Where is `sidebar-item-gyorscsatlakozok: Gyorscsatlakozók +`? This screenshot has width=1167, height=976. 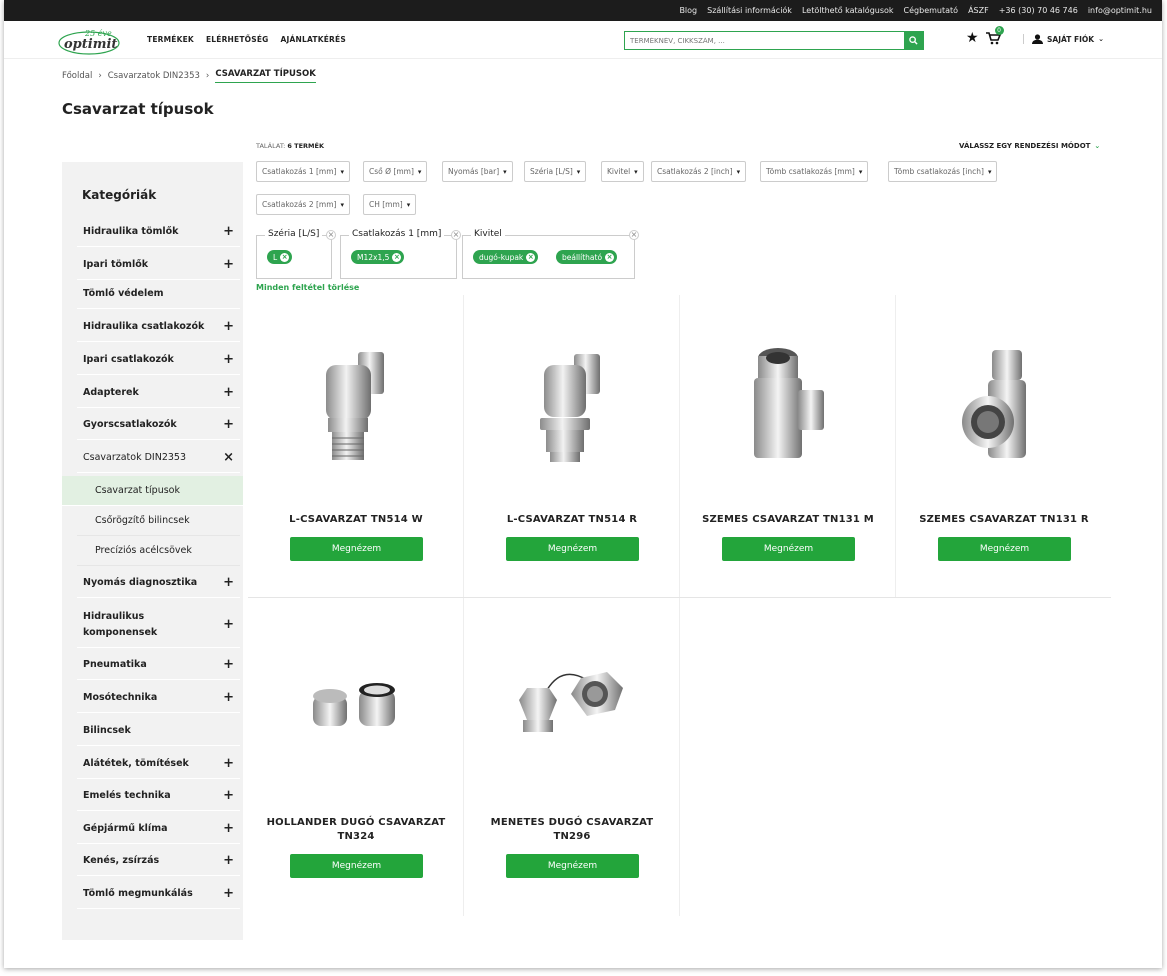
sidebar-item-gyorscsatlakozok: Gyorscsatlakozók + is located at coordinates (158, 425).